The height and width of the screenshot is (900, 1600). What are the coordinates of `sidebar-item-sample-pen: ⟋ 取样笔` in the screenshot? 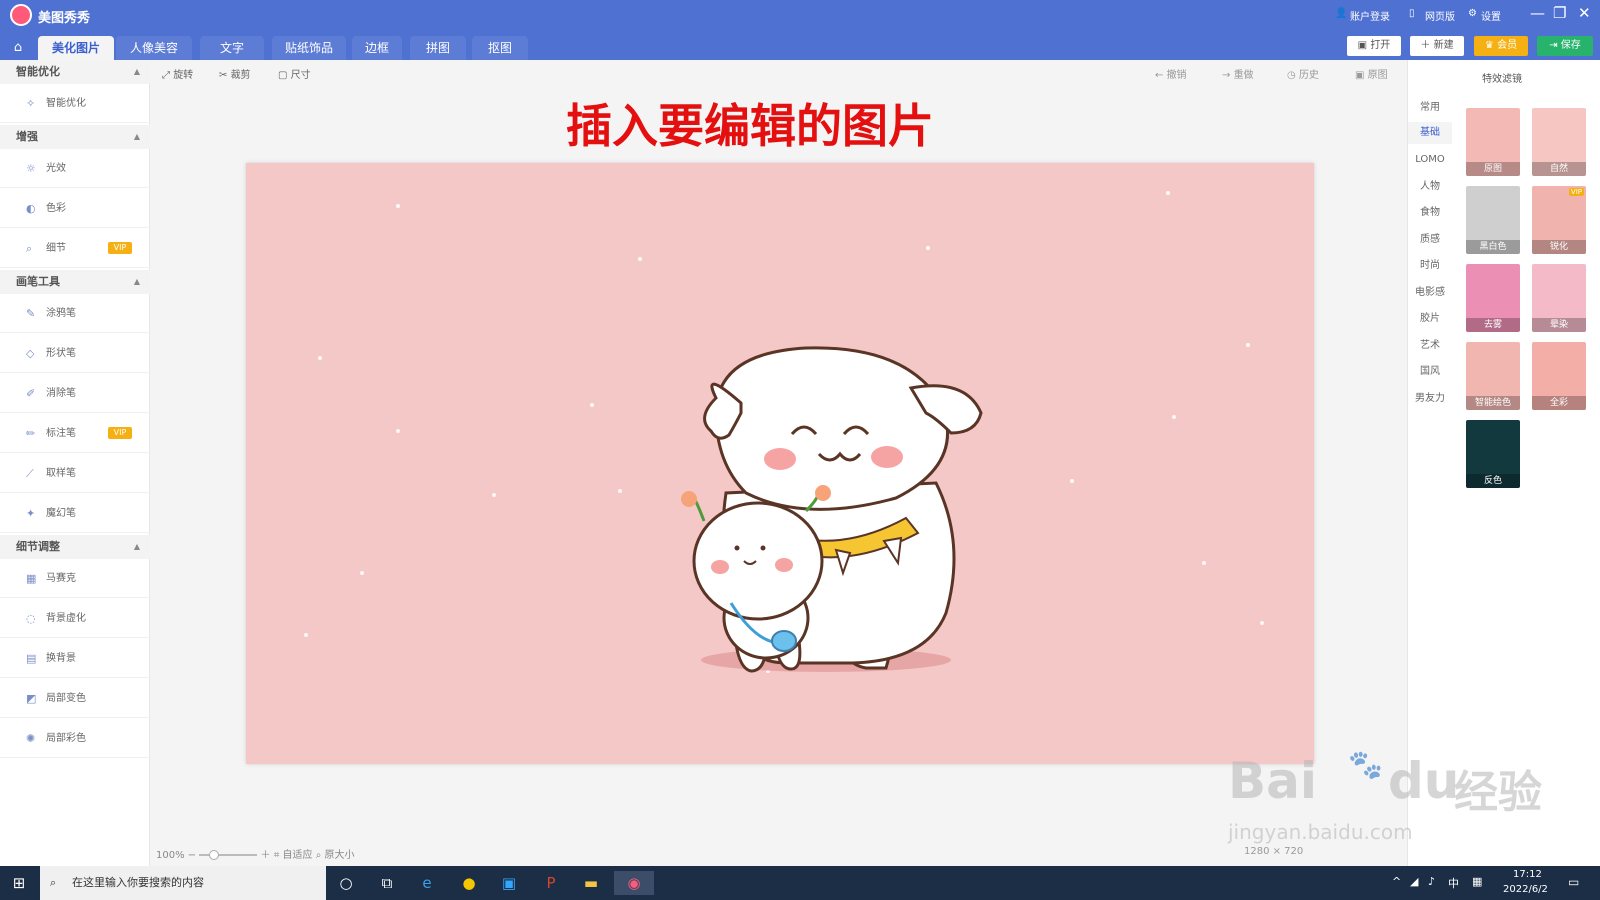 It's located at (75, 473).